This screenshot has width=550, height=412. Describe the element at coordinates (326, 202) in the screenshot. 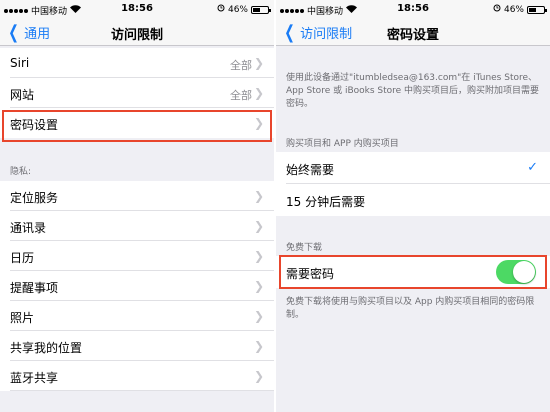

I see `option-label: 15 分钟后需要` at that location.